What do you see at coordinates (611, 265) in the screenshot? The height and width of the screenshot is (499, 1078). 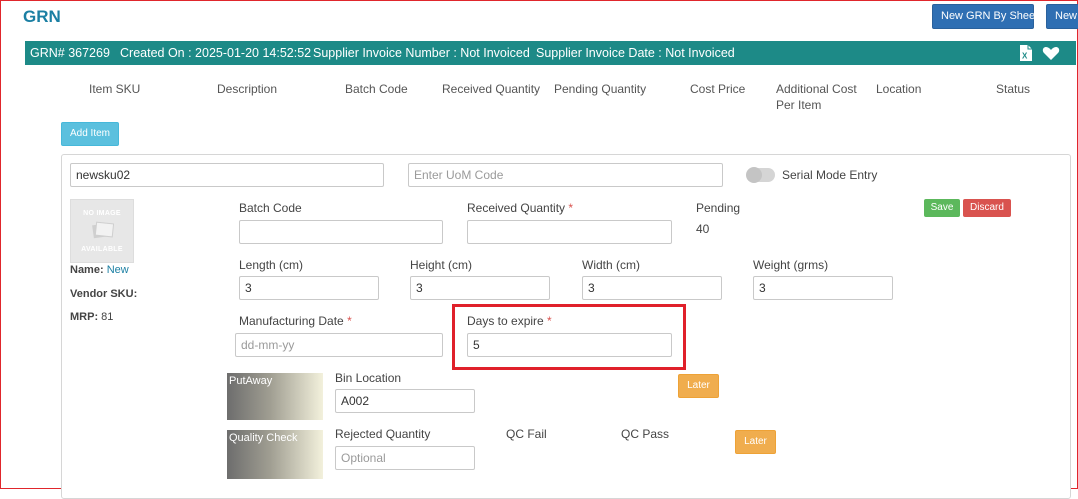 I see `width-label: Width (cm)` at bounding box center [611, 265].